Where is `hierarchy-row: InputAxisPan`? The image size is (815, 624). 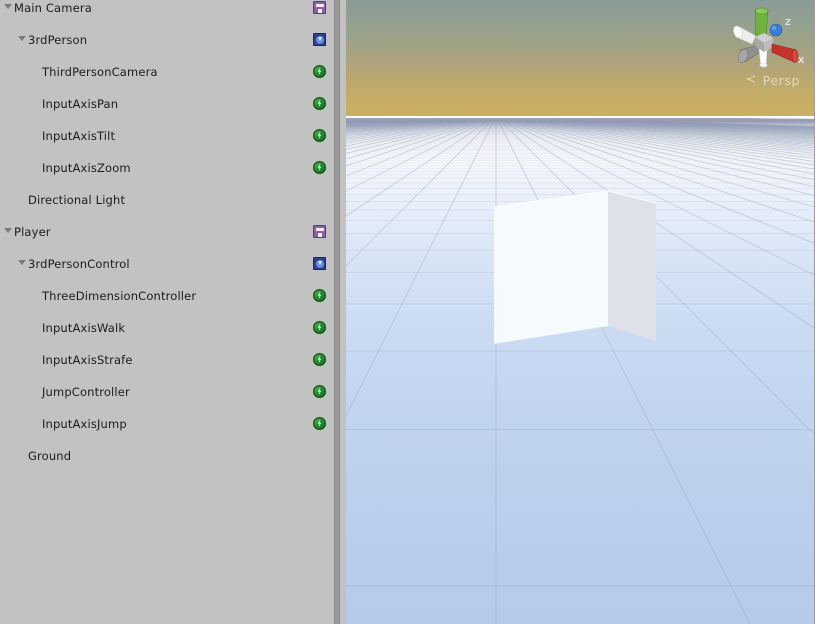
hierarchy-row: InputAxisPan is located at coordinates (163, 104).